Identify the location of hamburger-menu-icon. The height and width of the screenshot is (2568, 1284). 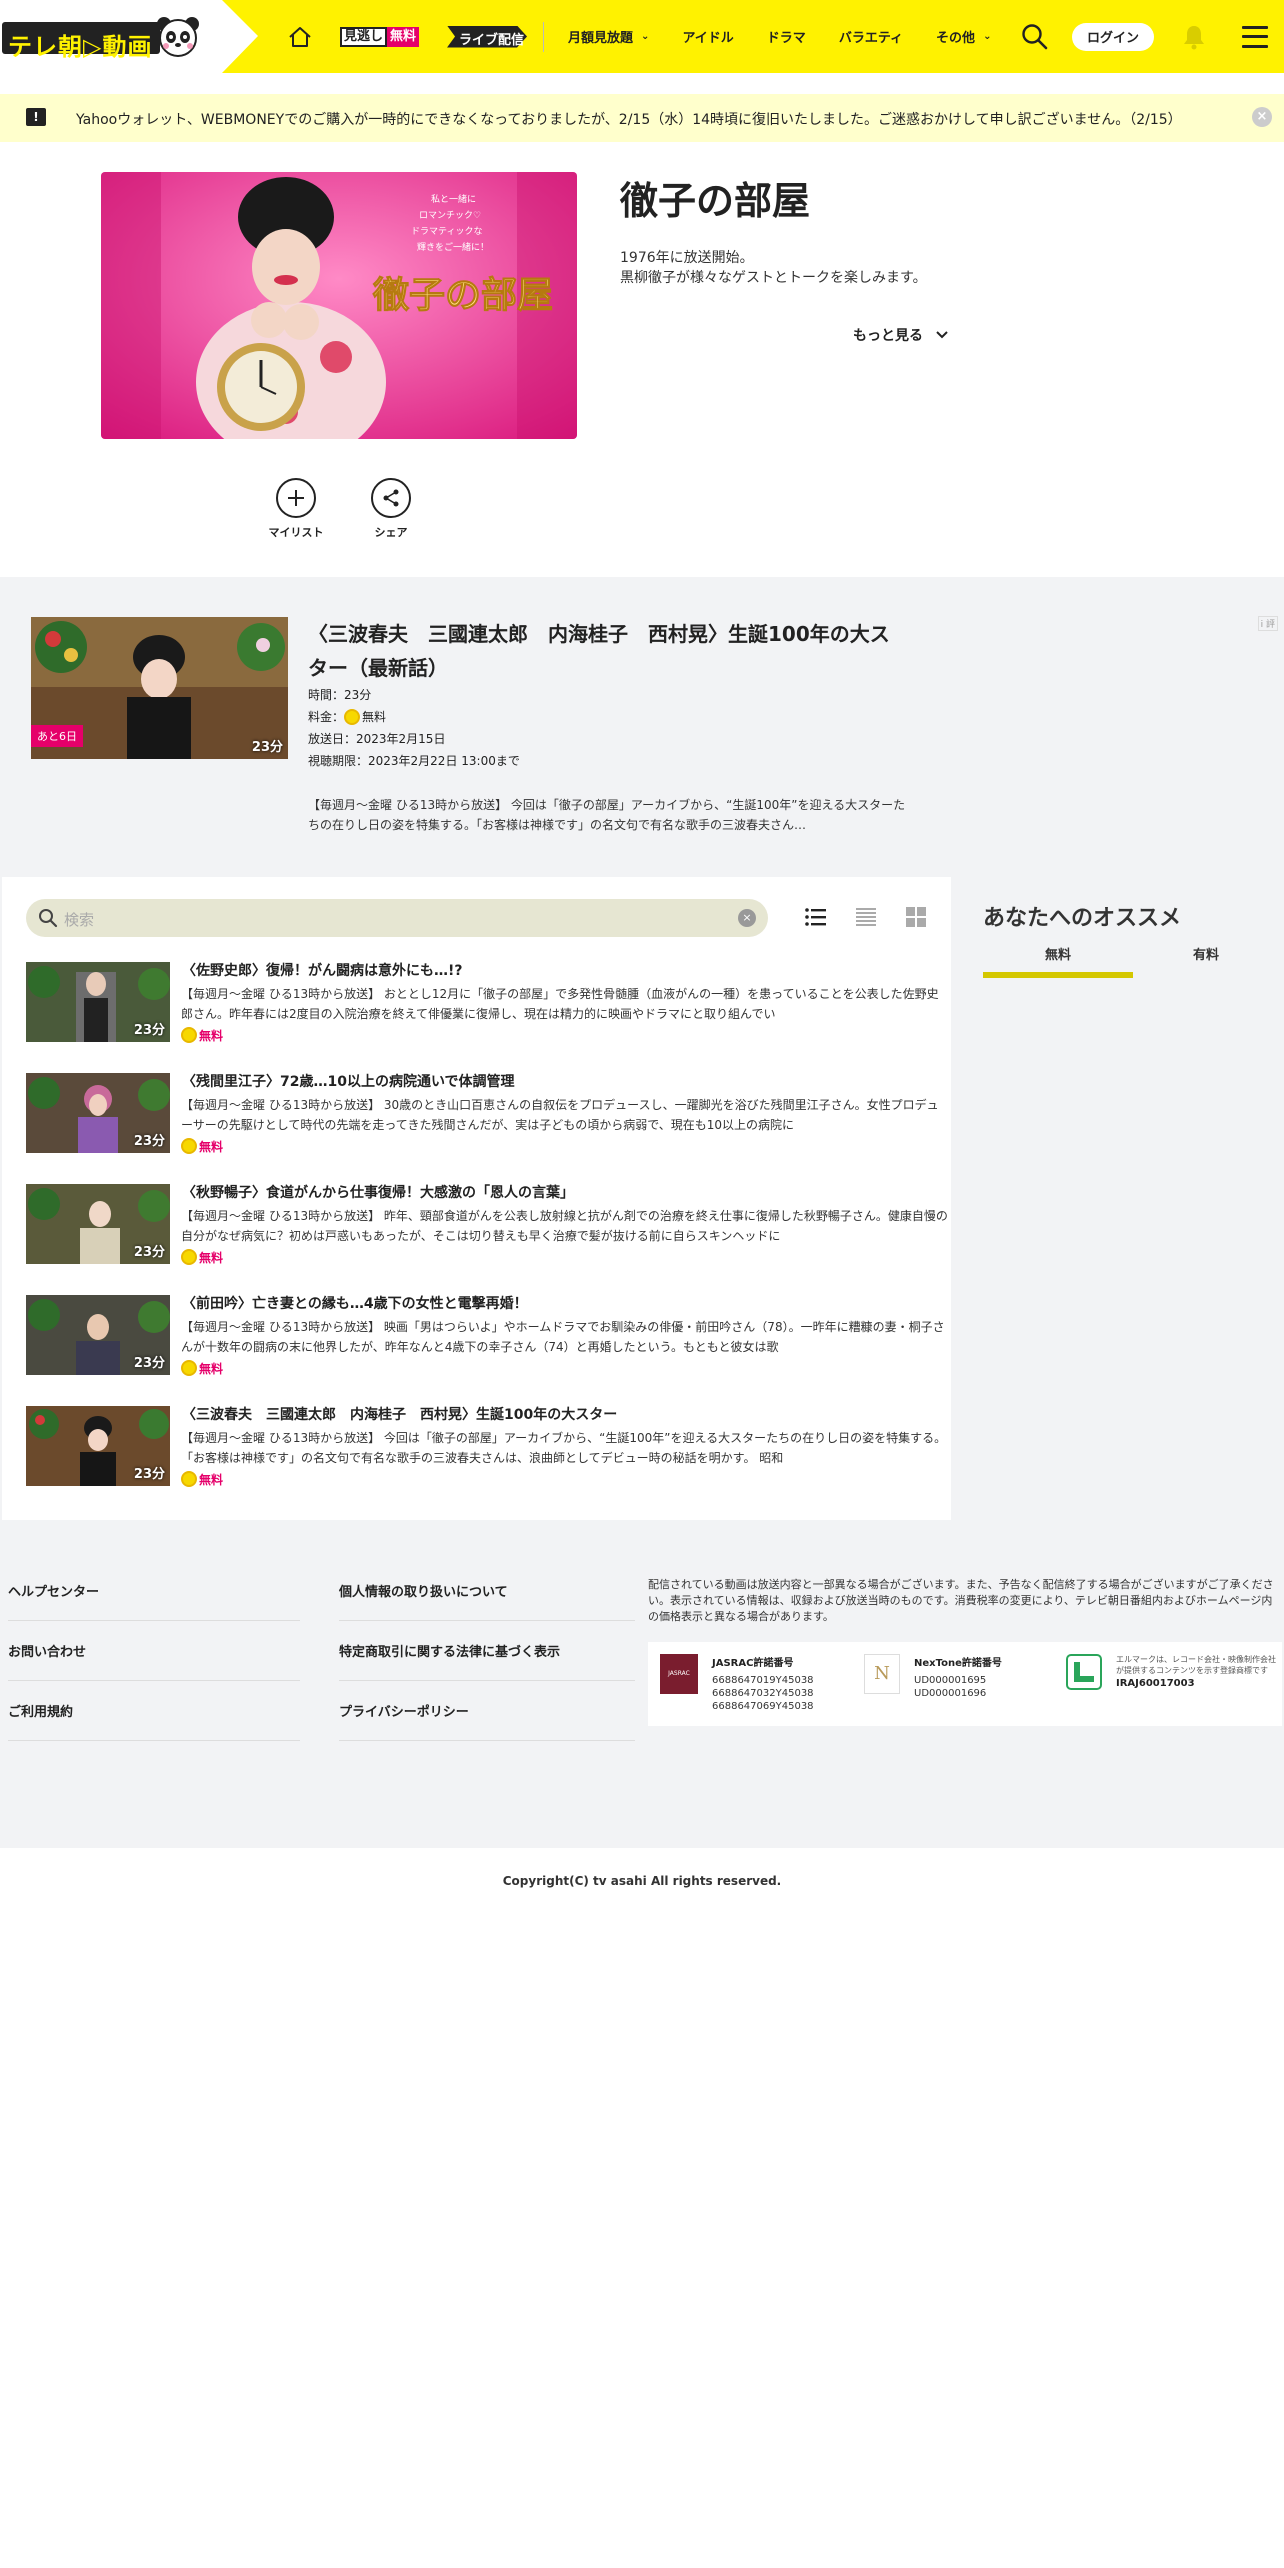
(1255, 36).